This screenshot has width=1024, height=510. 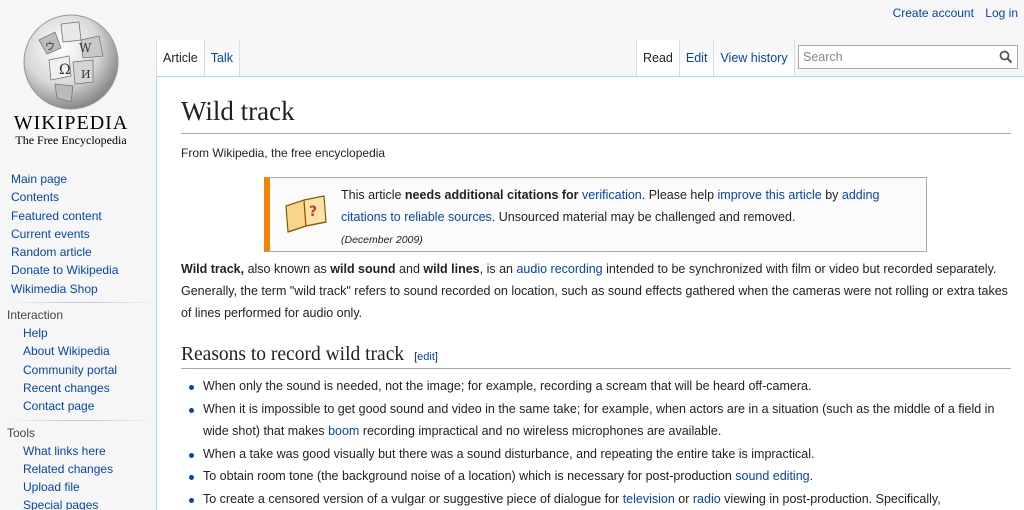 I want to click on sidebar-item-main-page: Main page, so click(x=83, y=179).